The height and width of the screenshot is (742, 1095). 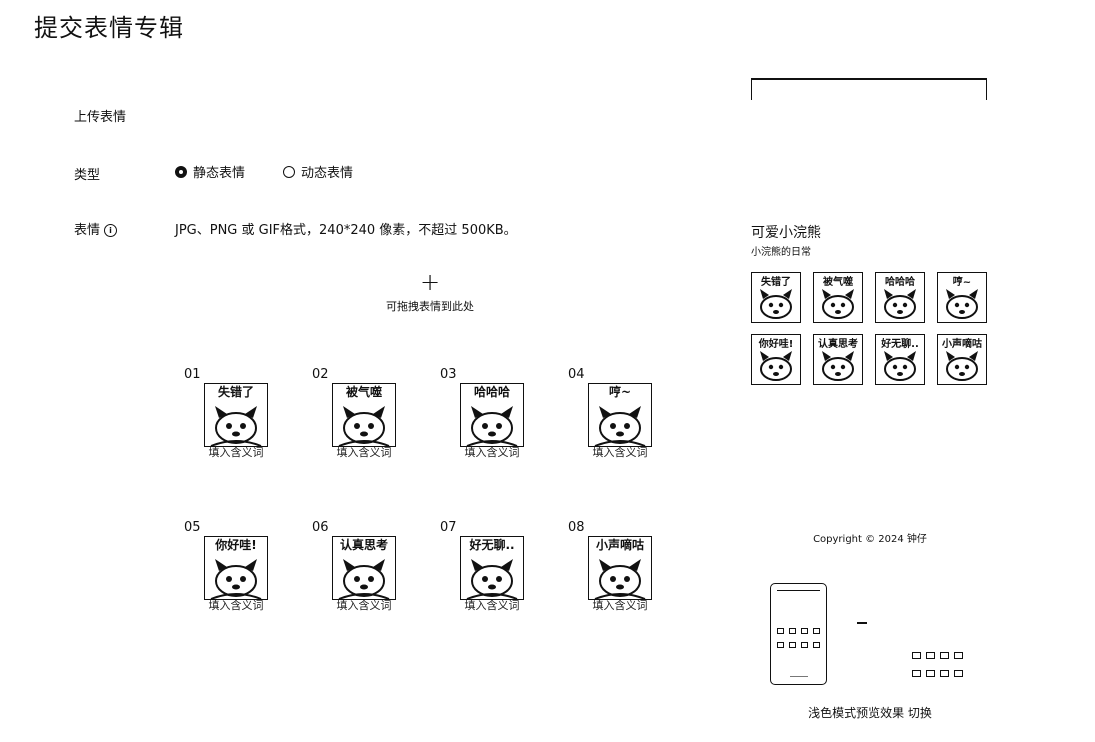 I want to click on copyright: Copyright © 2024 钟仔, so click(x=870, y=539).